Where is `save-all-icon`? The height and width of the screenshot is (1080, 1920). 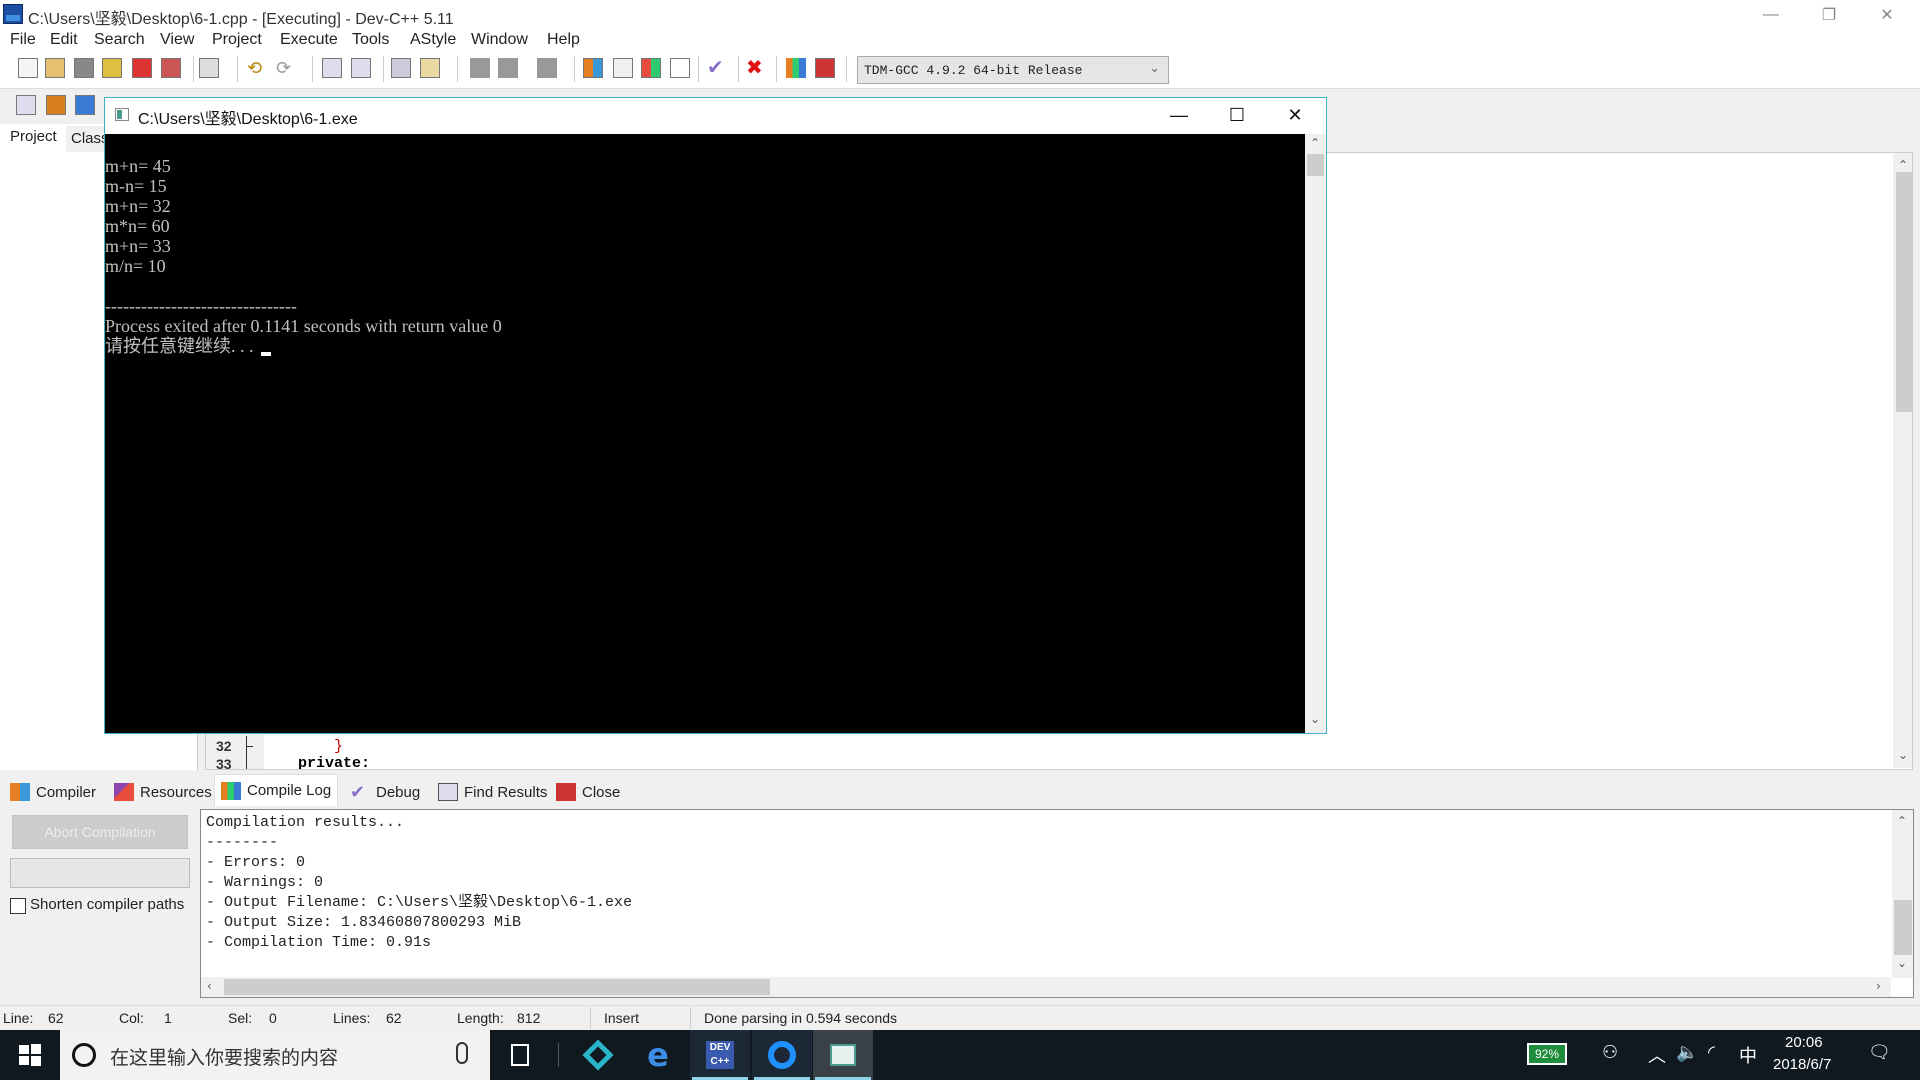 save-all-icon is located at coordinates (112, 68).